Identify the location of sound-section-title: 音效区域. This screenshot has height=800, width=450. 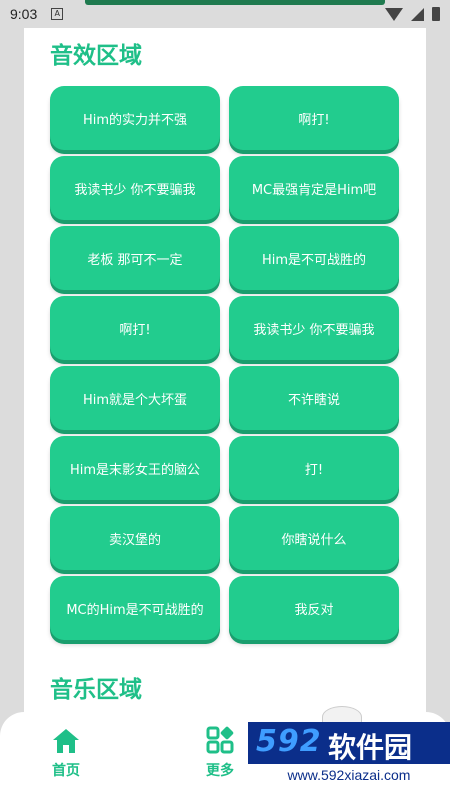
(96, 56).